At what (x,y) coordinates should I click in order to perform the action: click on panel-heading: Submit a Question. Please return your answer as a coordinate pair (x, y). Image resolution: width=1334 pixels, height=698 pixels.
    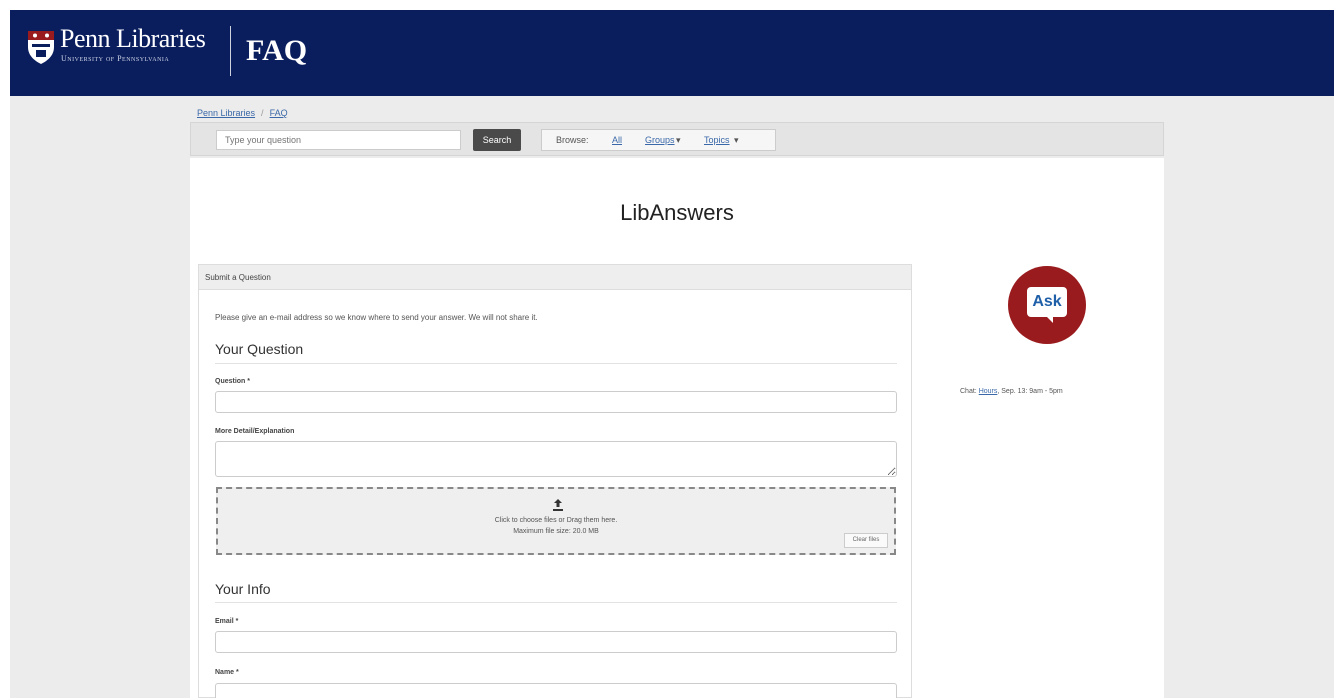
    Looking at the image, I should click on (555, 277).